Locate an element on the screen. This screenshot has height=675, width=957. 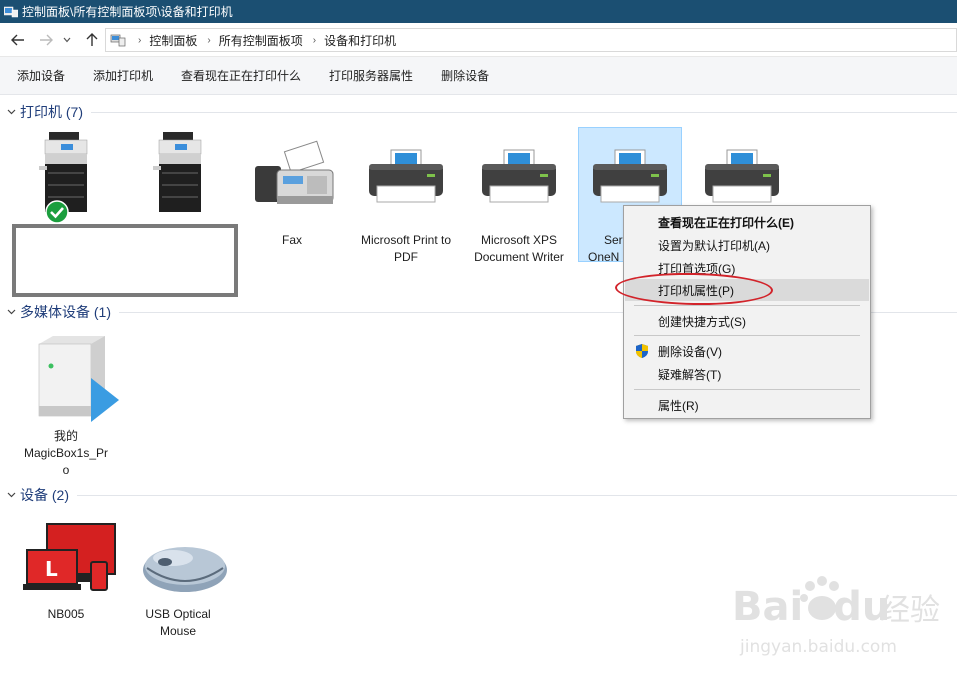
group-header-printers: 打印机 (7) is located at coordinates (480, 112).